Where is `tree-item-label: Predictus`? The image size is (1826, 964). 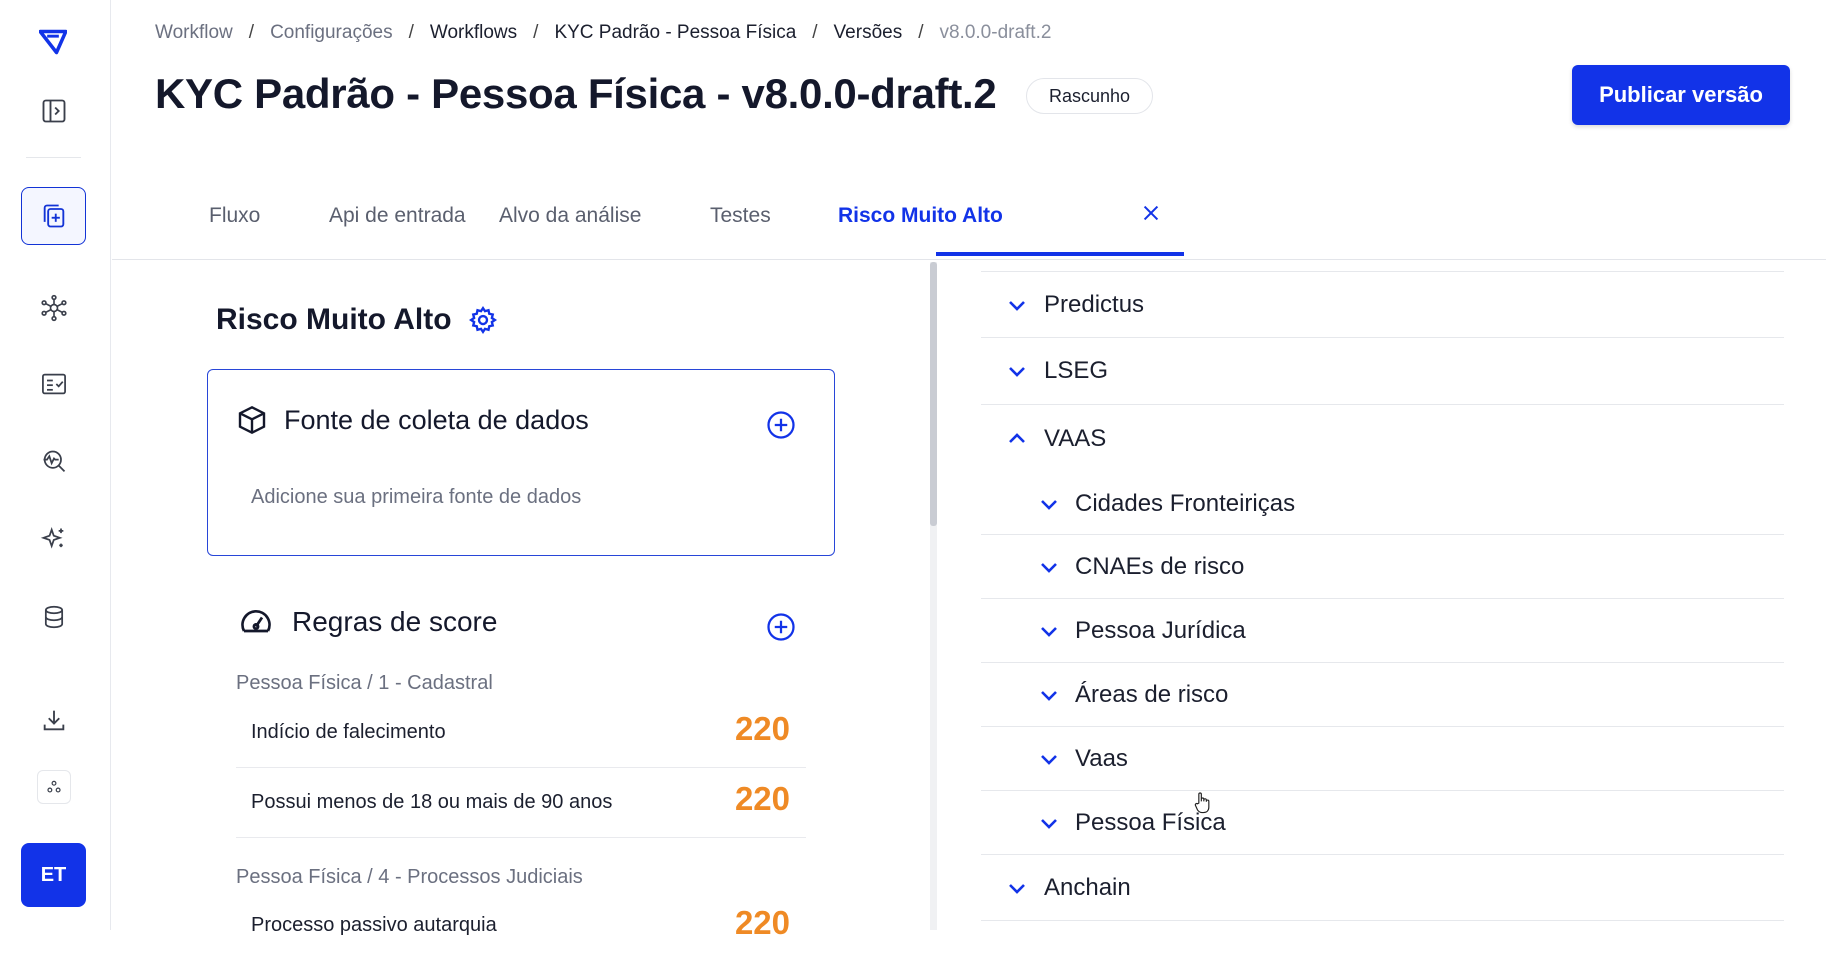
tree-item-label: Predictus is located at coordinates (1094, 304).